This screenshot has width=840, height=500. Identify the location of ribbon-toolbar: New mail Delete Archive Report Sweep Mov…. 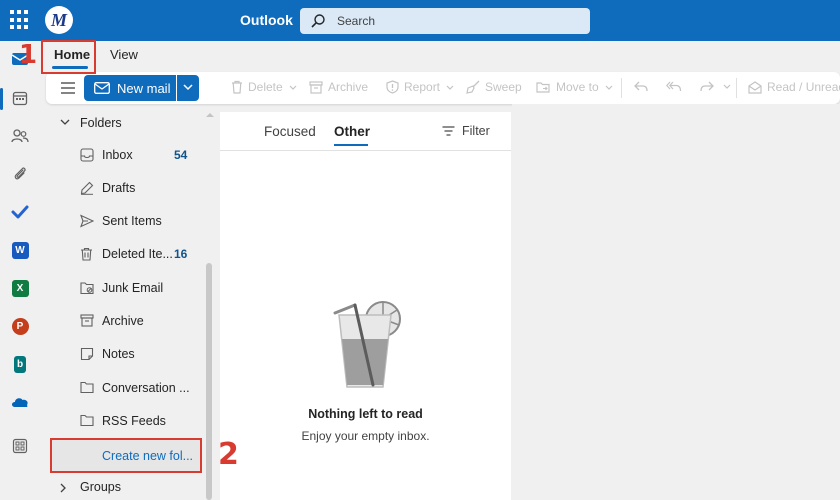
(443, 88).